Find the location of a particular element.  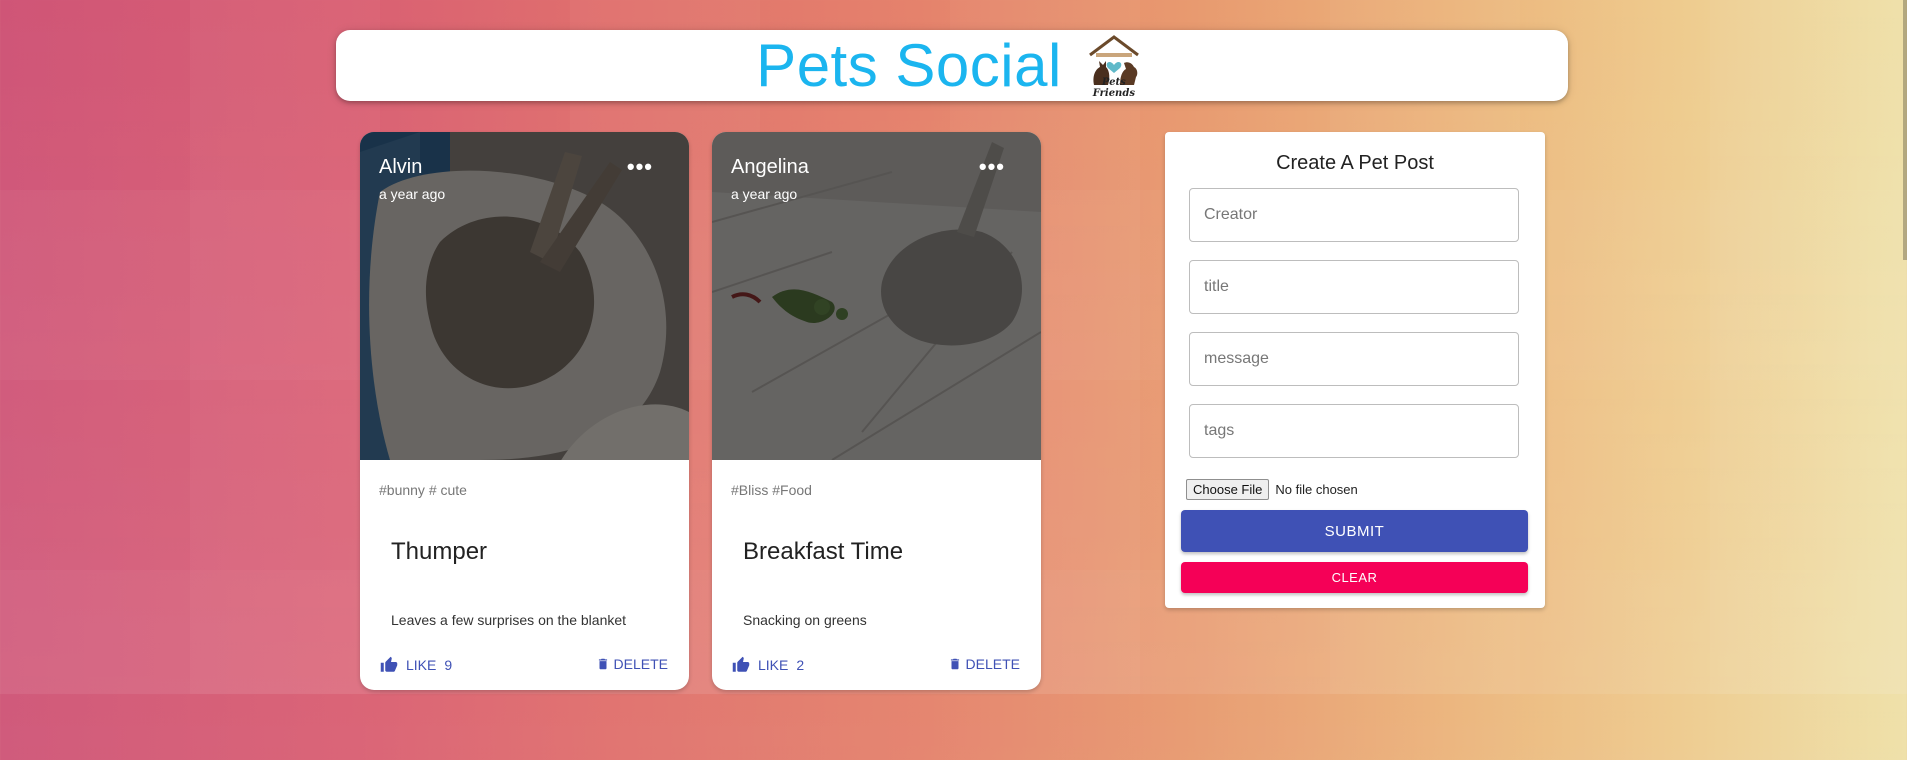

form-title: Create A Pet Post is located at coordinates (1355, 163).